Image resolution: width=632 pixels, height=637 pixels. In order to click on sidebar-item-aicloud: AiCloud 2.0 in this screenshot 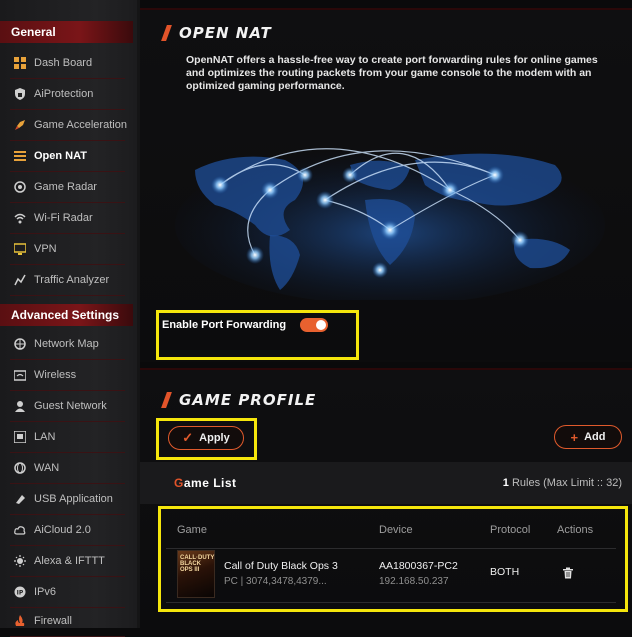, I will do `click(66, 531)`.